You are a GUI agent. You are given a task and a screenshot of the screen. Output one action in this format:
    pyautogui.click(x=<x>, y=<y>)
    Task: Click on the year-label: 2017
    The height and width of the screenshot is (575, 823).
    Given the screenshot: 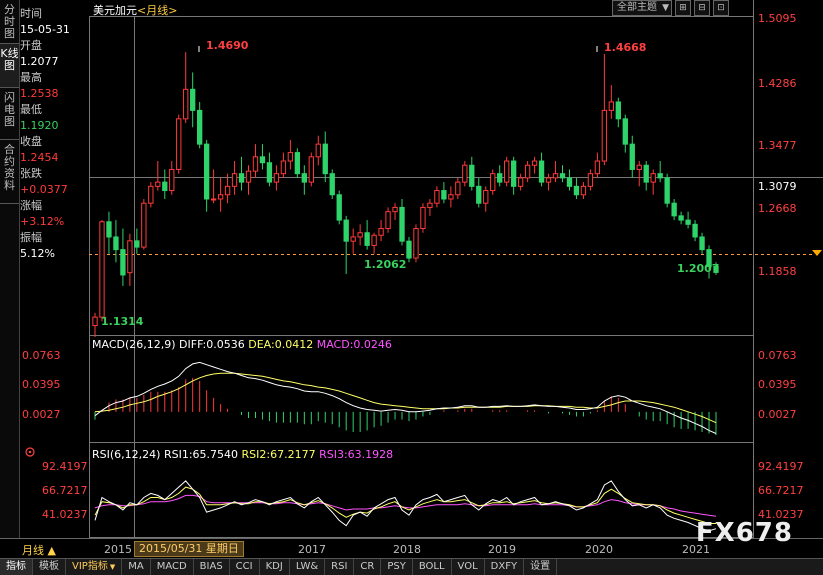 What is the action you would take?
    pyautogui.click(x=312, y=549)
    